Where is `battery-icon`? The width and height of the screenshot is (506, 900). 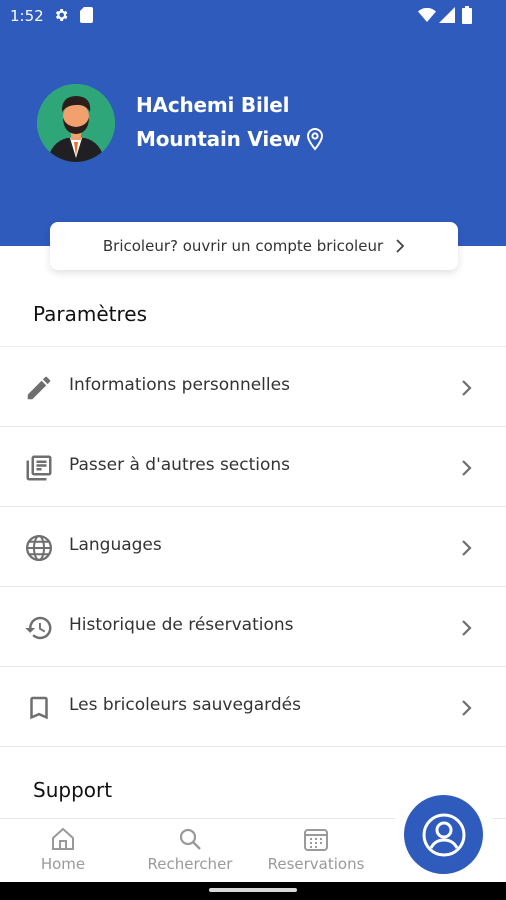
battery-icon is located at coordinates (467, 15).